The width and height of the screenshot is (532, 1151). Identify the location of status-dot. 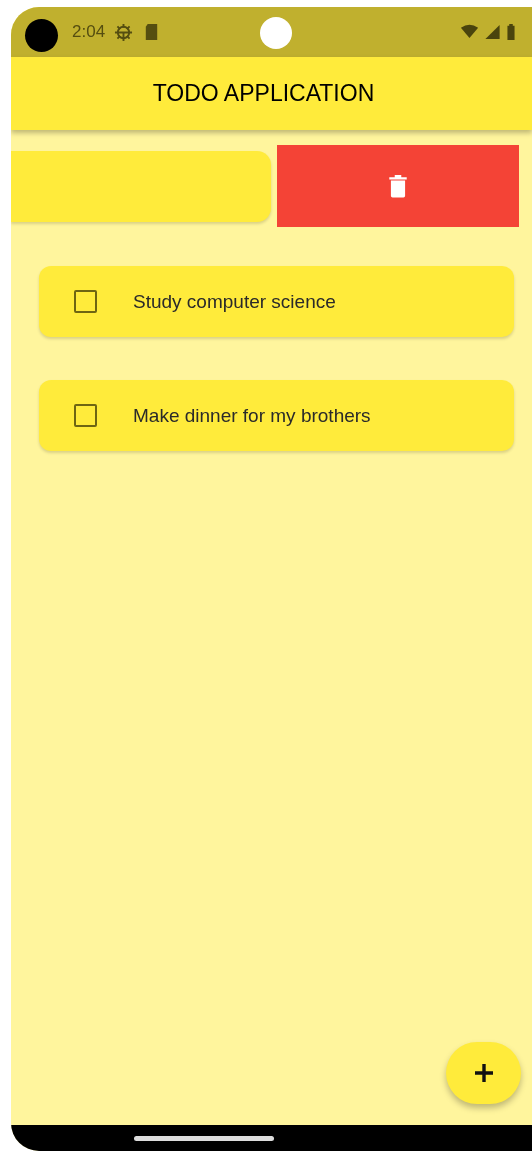
(276, 33).